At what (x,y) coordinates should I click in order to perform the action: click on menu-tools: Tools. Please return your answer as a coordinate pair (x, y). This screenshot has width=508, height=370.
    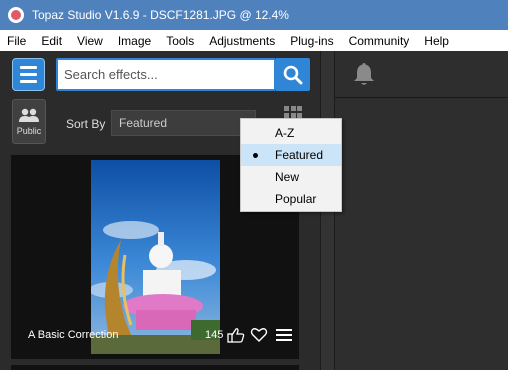
    Looking at the image, I should click on (180, 41).